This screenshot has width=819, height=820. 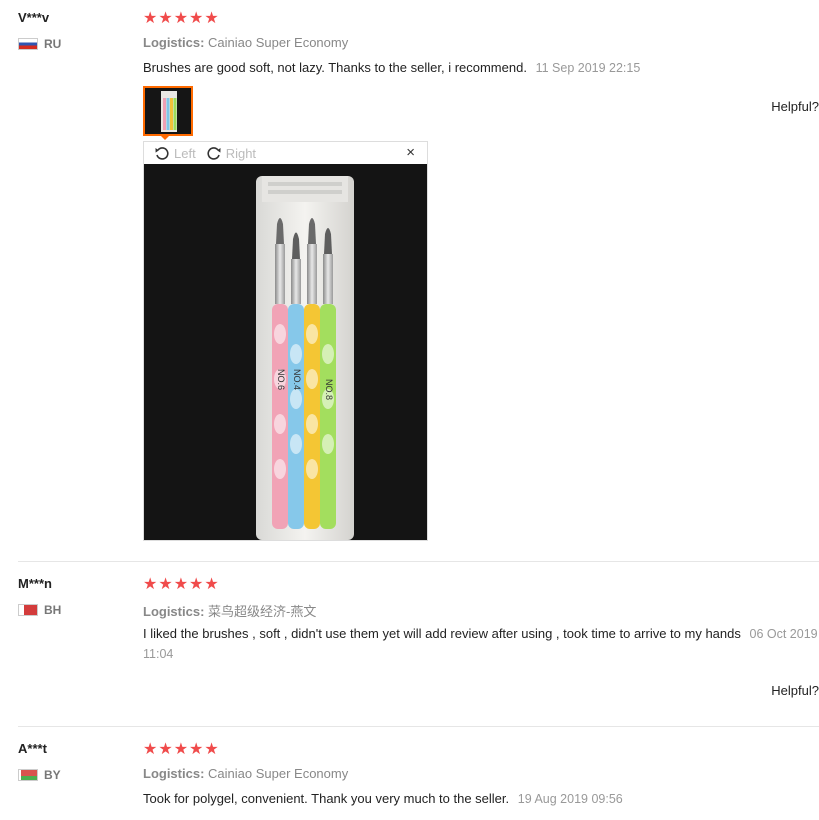 I want to click on rotate-right-label: Right, so click(x=241, y=153).